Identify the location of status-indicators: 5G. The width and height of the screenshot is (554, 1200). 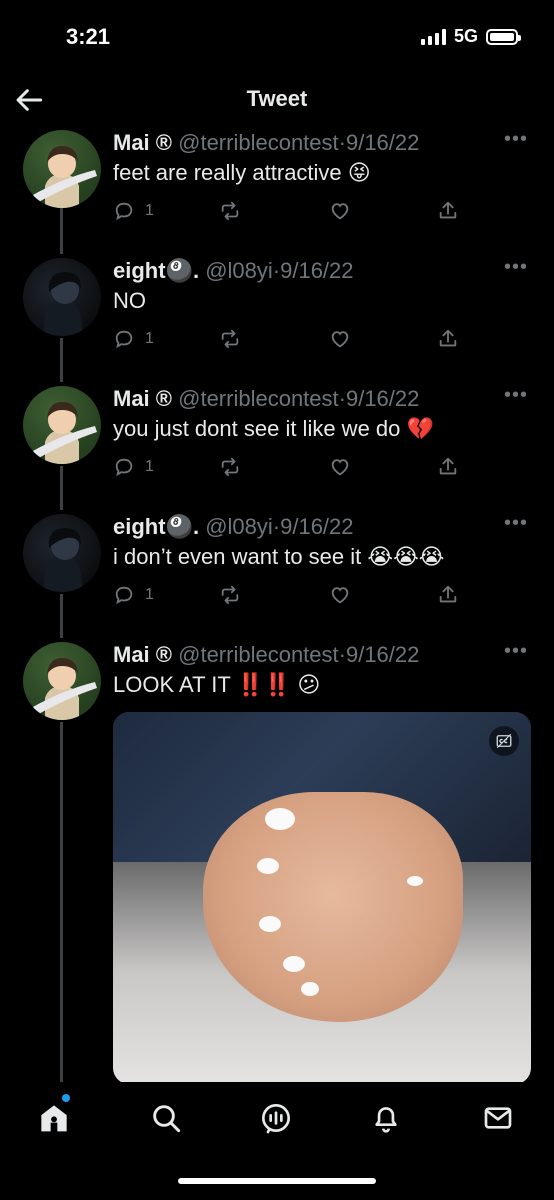
(470, 36).